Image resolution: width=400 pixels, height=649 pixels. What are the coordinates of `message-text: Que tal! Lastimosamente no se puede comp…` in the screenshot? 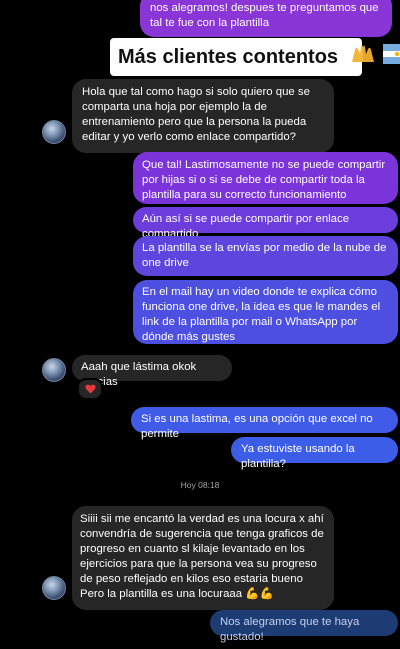 It's located at (264, 180).